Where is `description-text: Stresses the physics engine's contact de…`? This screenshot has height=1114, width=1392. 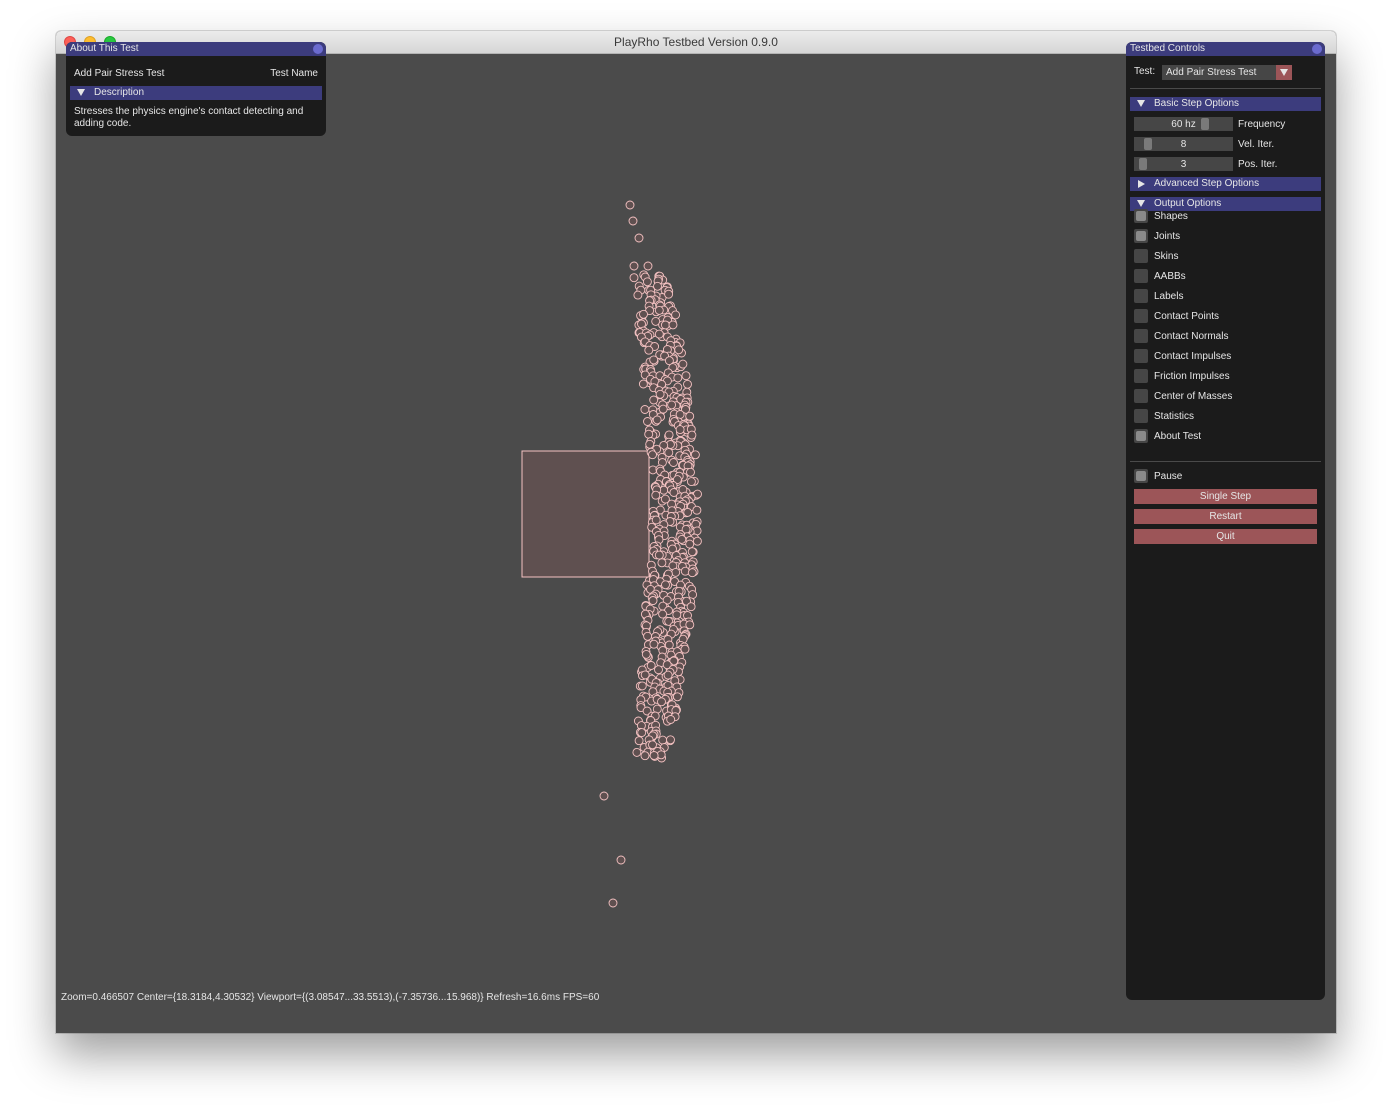
description-text: Stresses the physics engine's contact de… is located at coordinates (189, 117).